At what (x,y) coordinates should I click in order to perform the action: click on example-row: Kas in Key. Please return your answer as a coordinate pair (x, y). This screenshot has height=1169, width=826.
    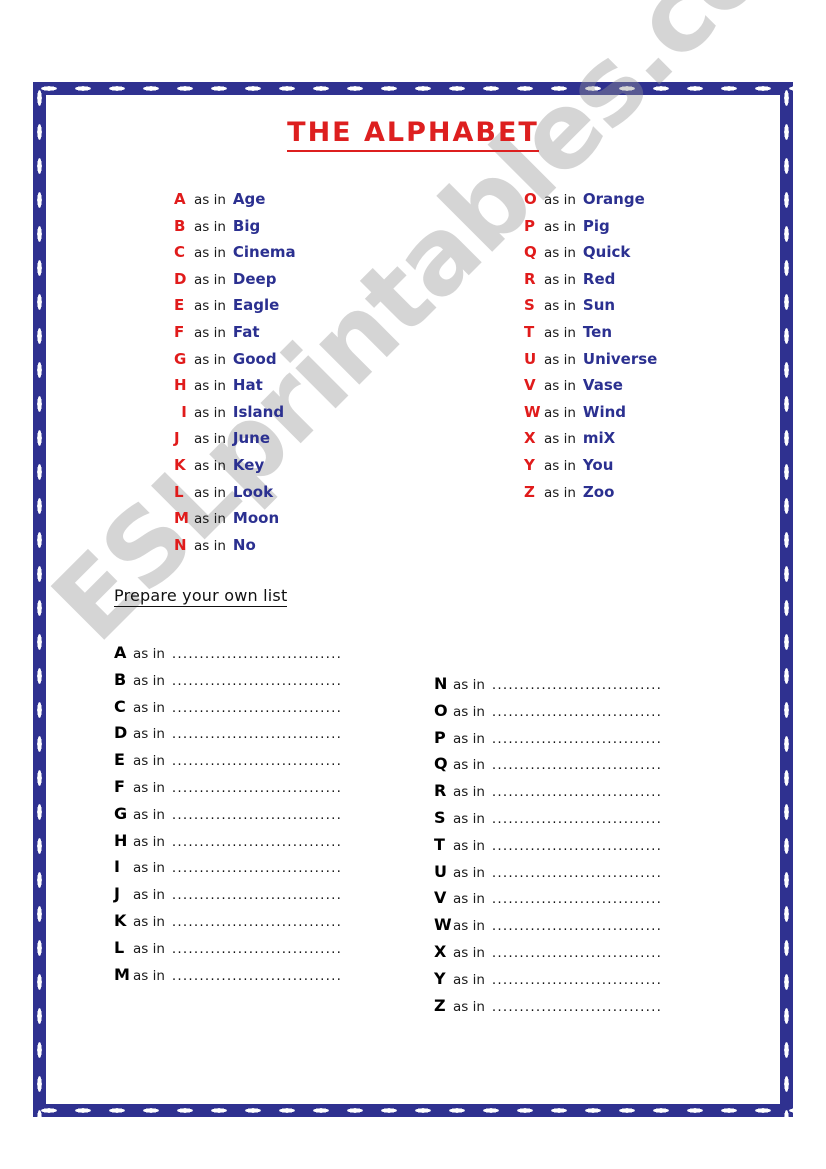
    Looking at the image, I should click on (235, 469).